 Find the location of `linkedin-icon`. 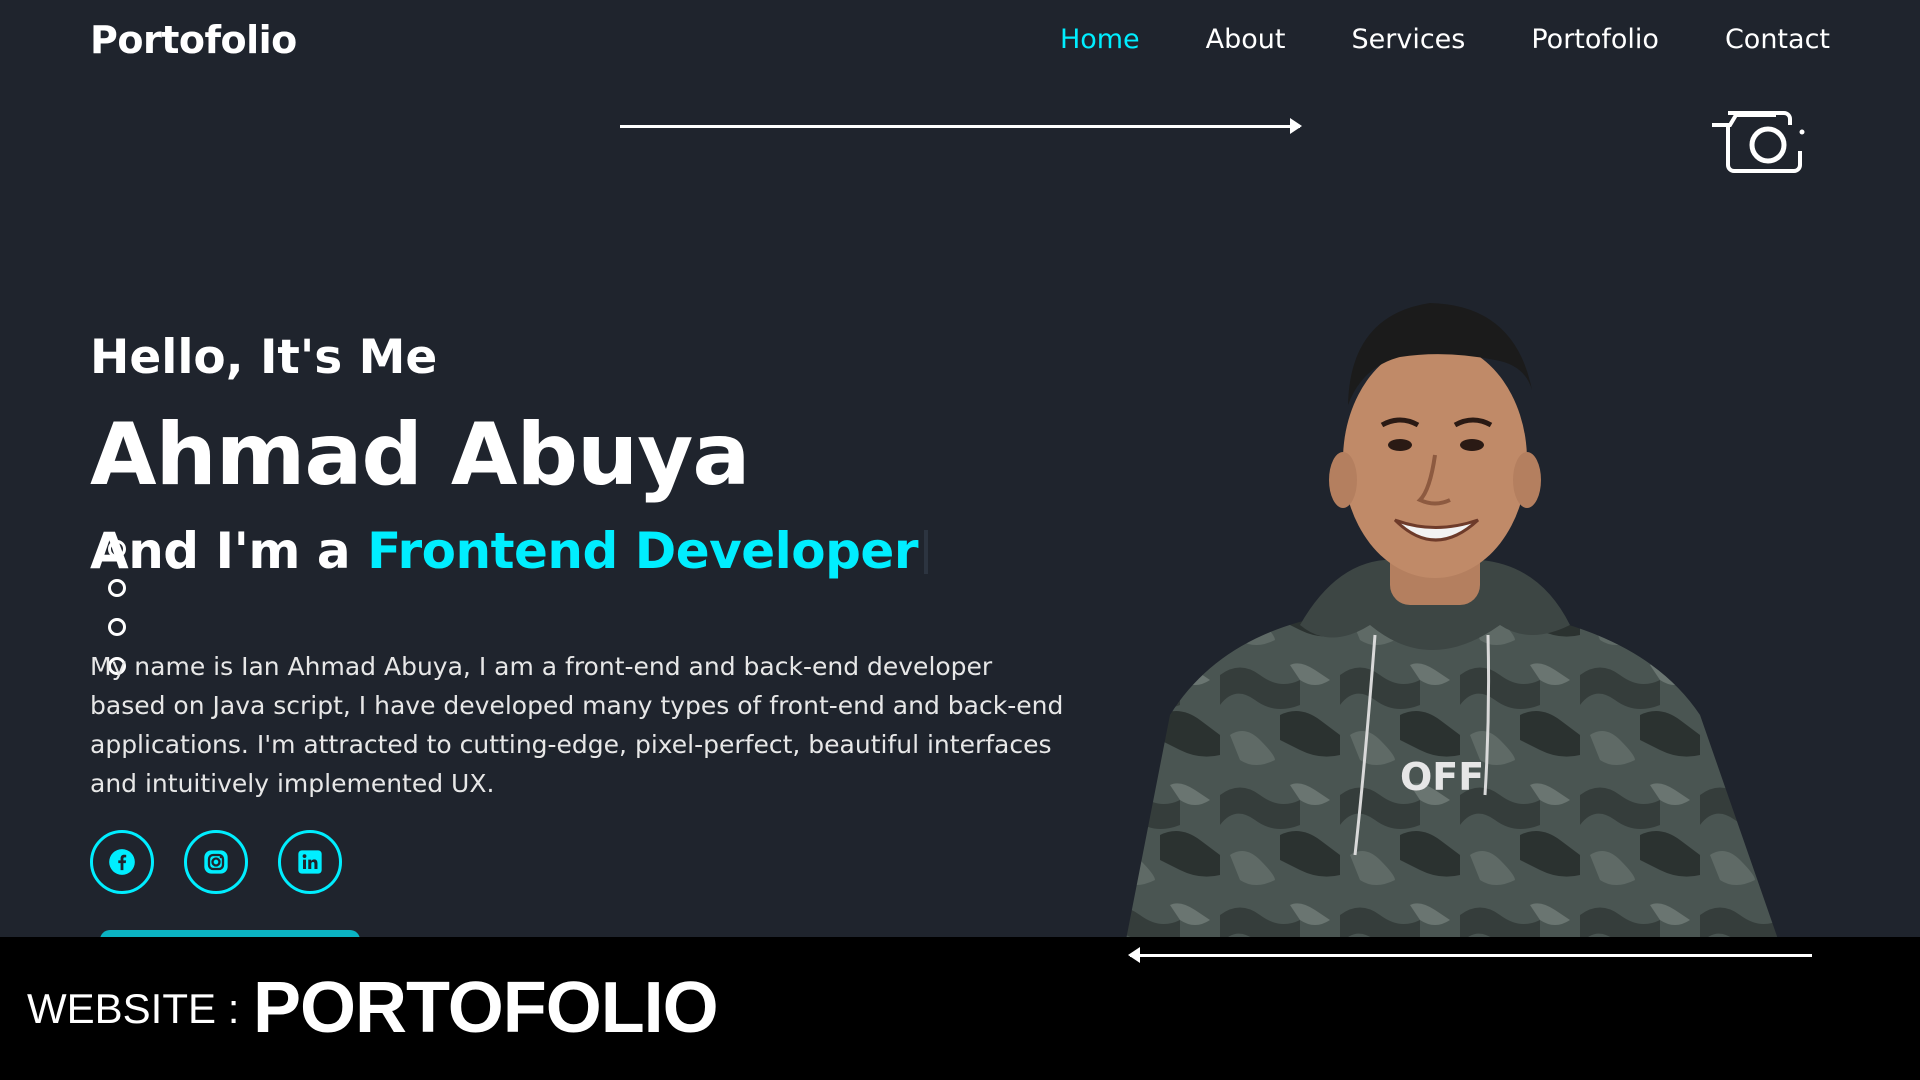

linkedin-icon is located at coordinates (310, 862).